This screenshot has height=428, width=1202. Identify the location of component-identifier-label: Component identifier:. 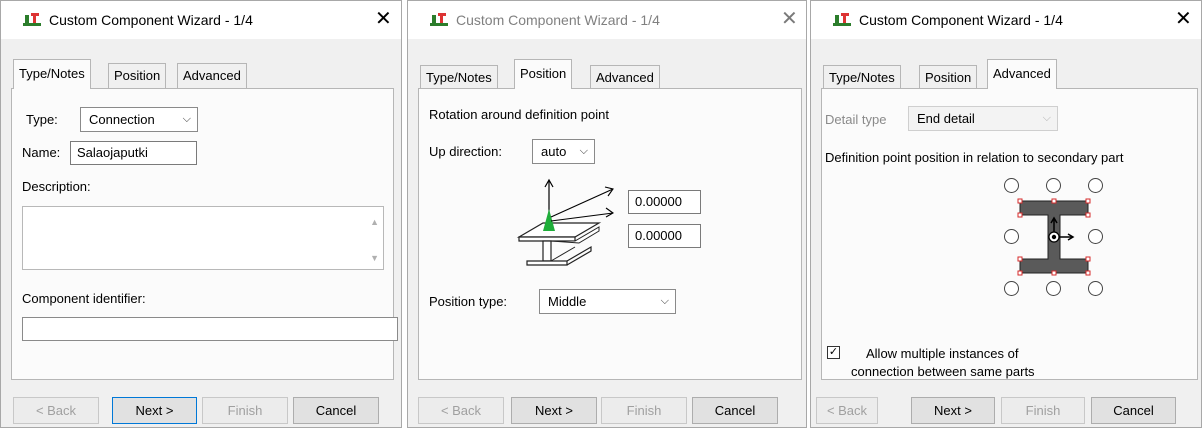
(84, 298).